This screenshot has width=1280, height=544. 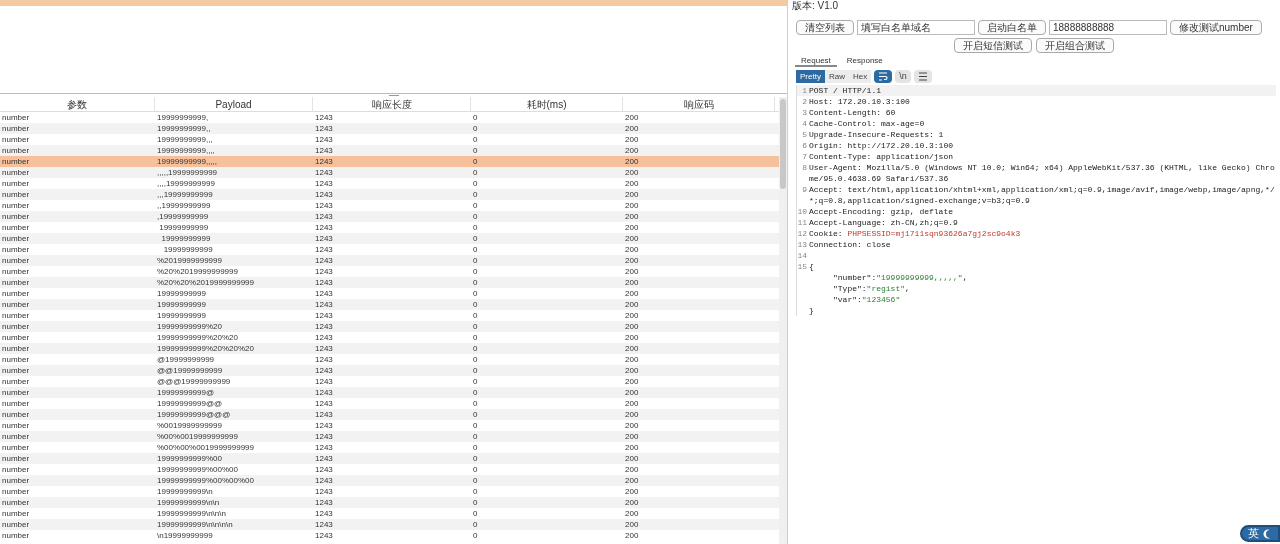 I want to click on json-key: "var":, so click(x=835, y=299).